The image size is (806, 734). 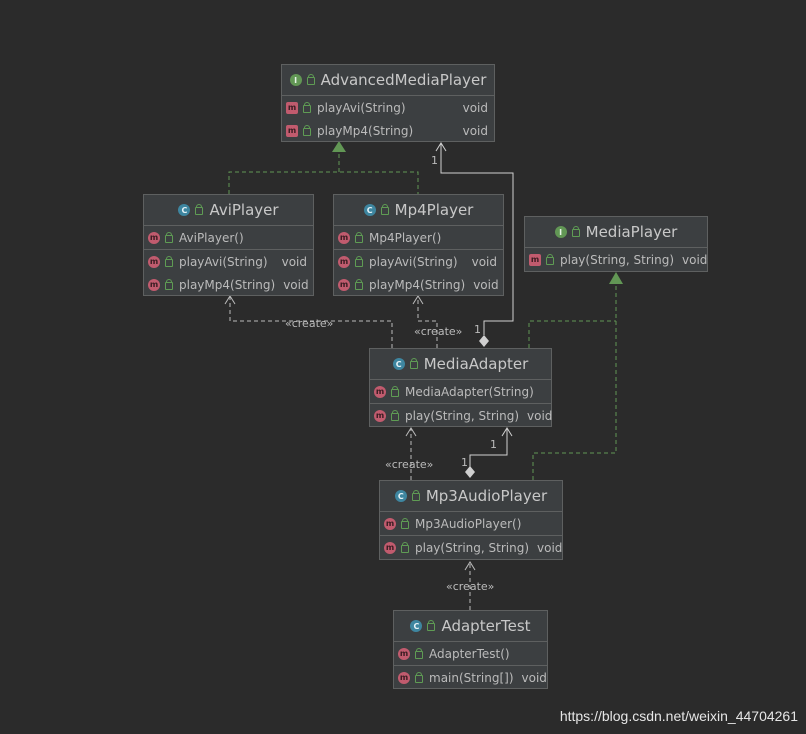 I want to click on multiplicity-advanced: 1, so click(x=434, y=160).